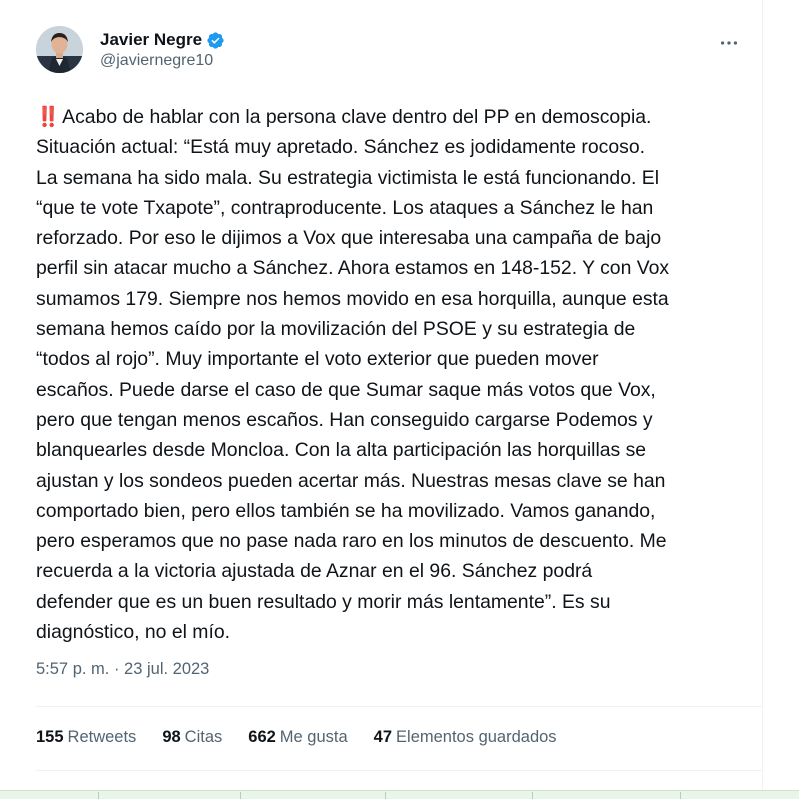 The width and height of the screenshot is (799, 799). Describe the element at coordinates (383, 737) in the screenshot. I see `bookmarks-count: 47` at that location.